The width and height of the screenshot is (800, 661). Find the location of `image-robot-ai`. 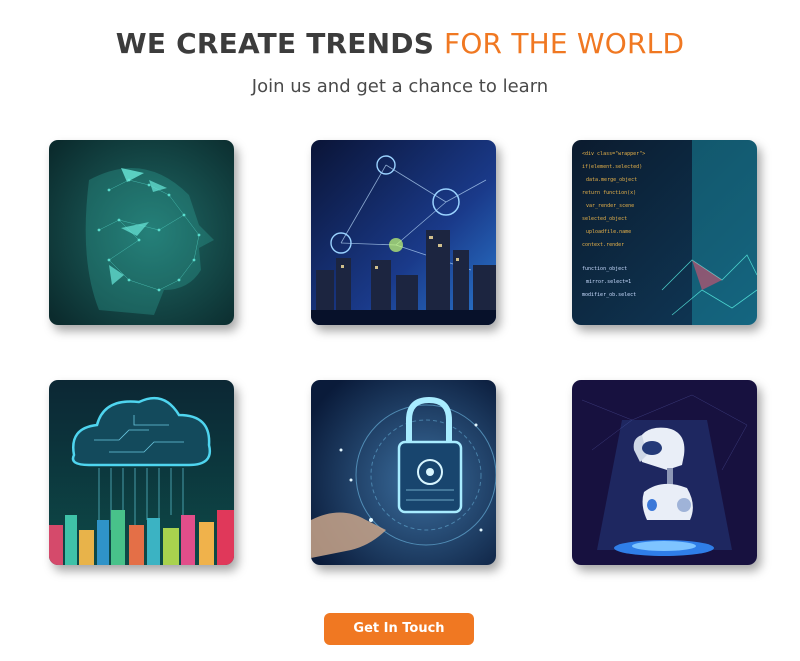

image-robot-ai is located at coordinates (664, 472).